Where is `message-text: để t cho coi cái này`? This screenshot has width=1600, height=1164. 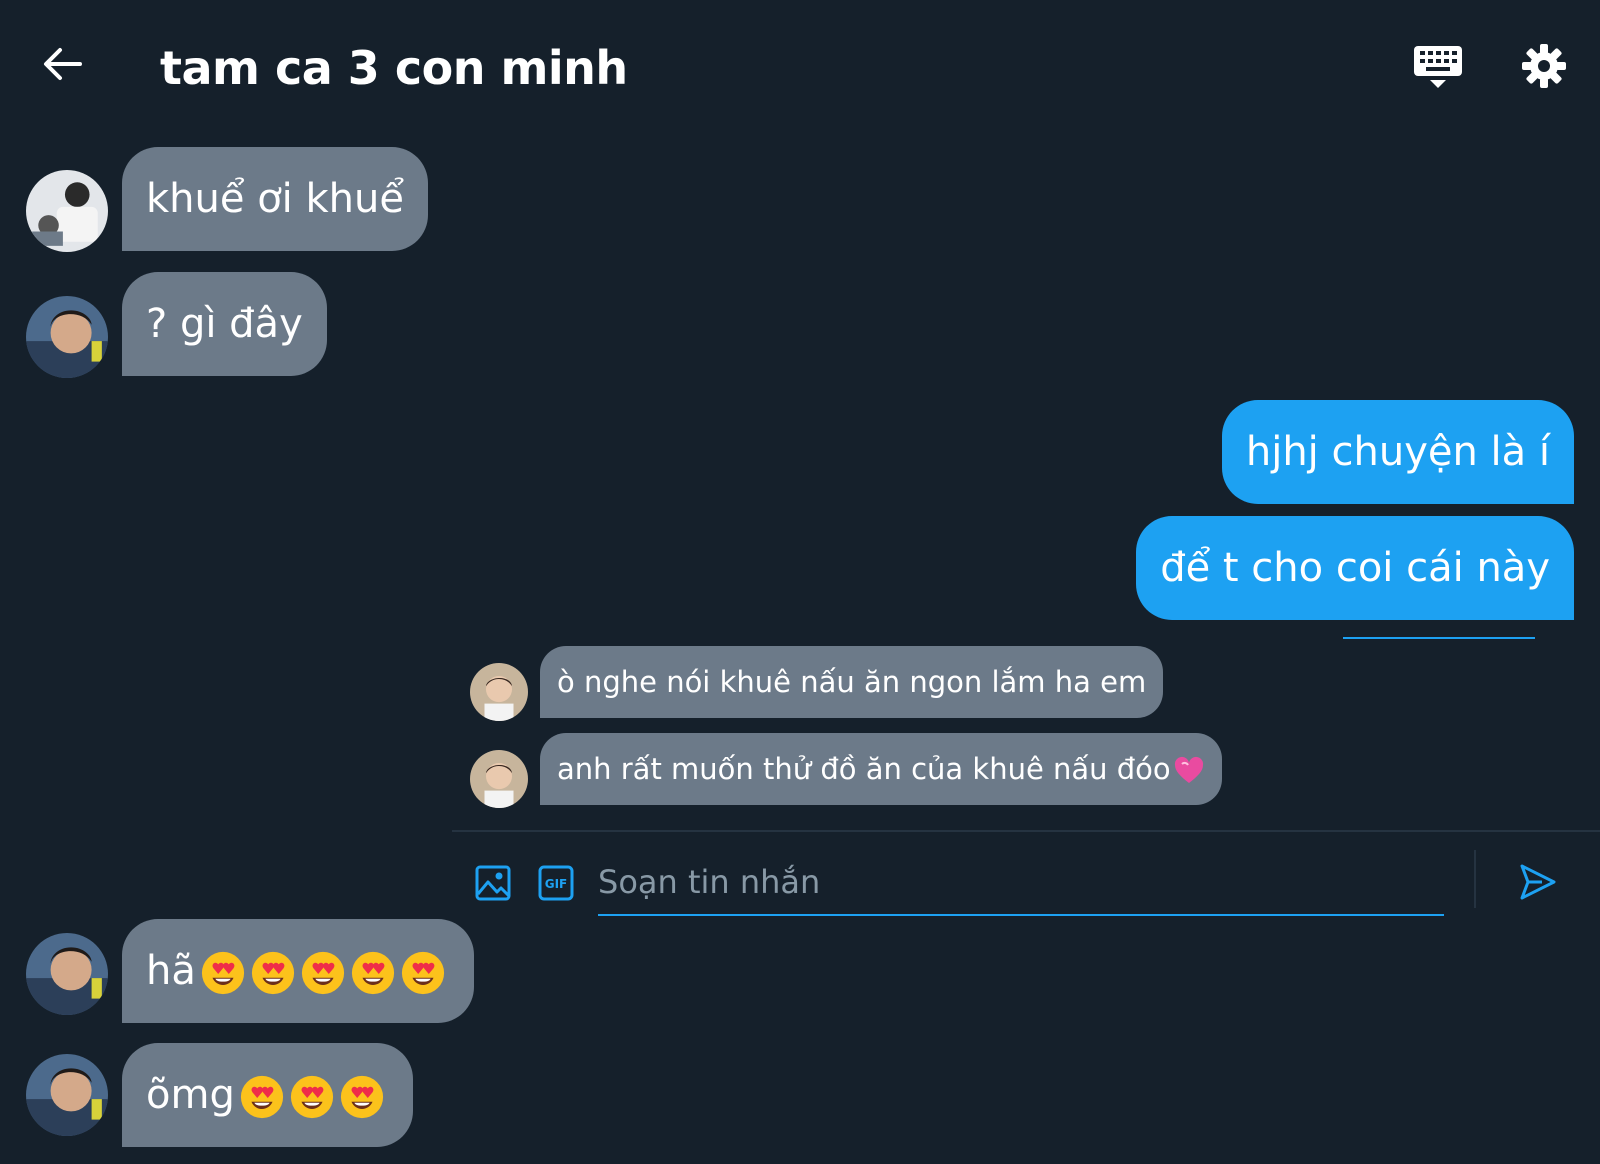
message-text: để t cho coi cái này is located at coordinates (1355, 568).